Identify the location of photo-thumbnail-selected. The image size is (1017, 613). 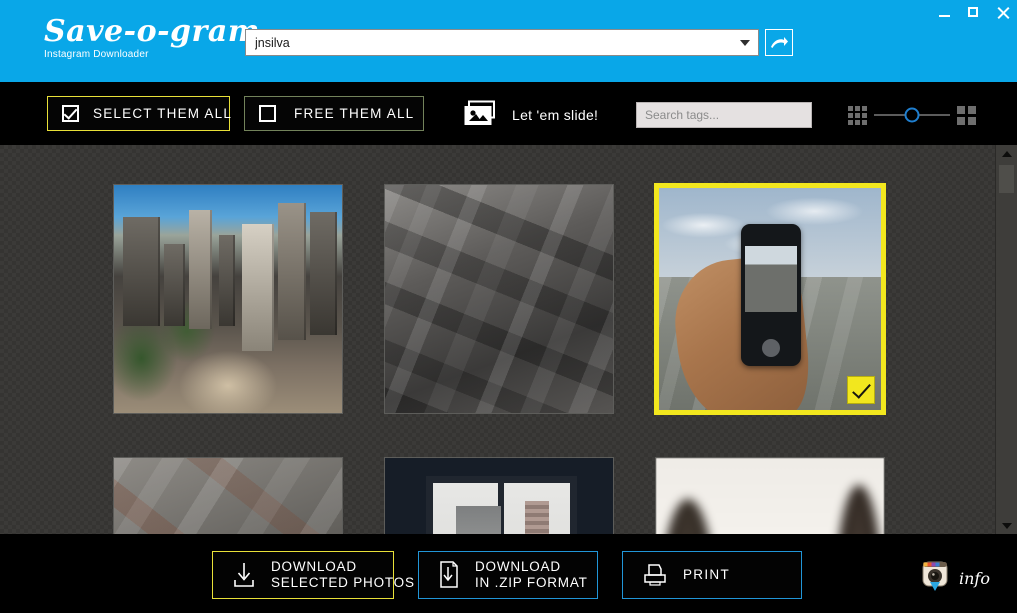
(770, 299).